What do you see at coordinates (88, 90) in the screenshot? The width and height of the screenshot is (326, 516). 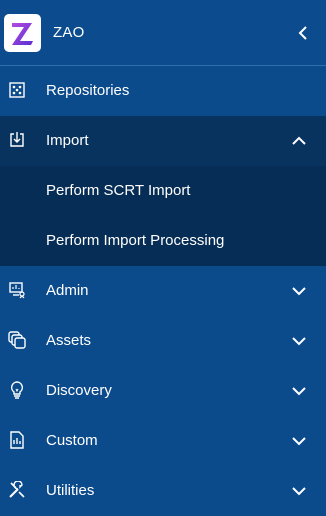 I see `sidebar-item-label: Repositories` at bounding box center [88, 90].